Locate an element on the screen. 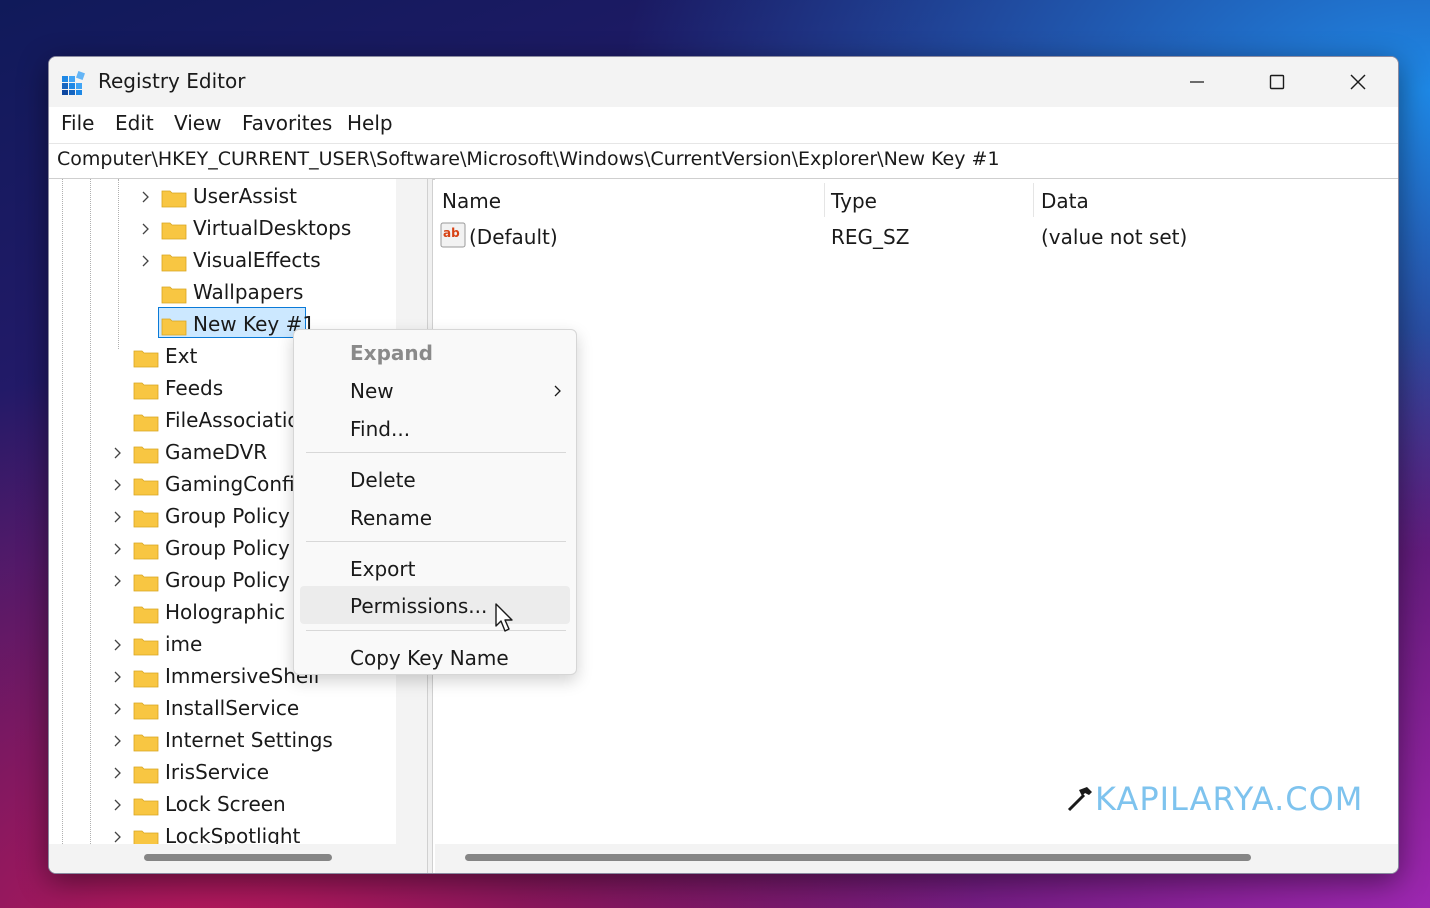 The height and width of the screenshot is (908, 1430). tree-item-label: Group Policy is located at coordinates (227, 516).